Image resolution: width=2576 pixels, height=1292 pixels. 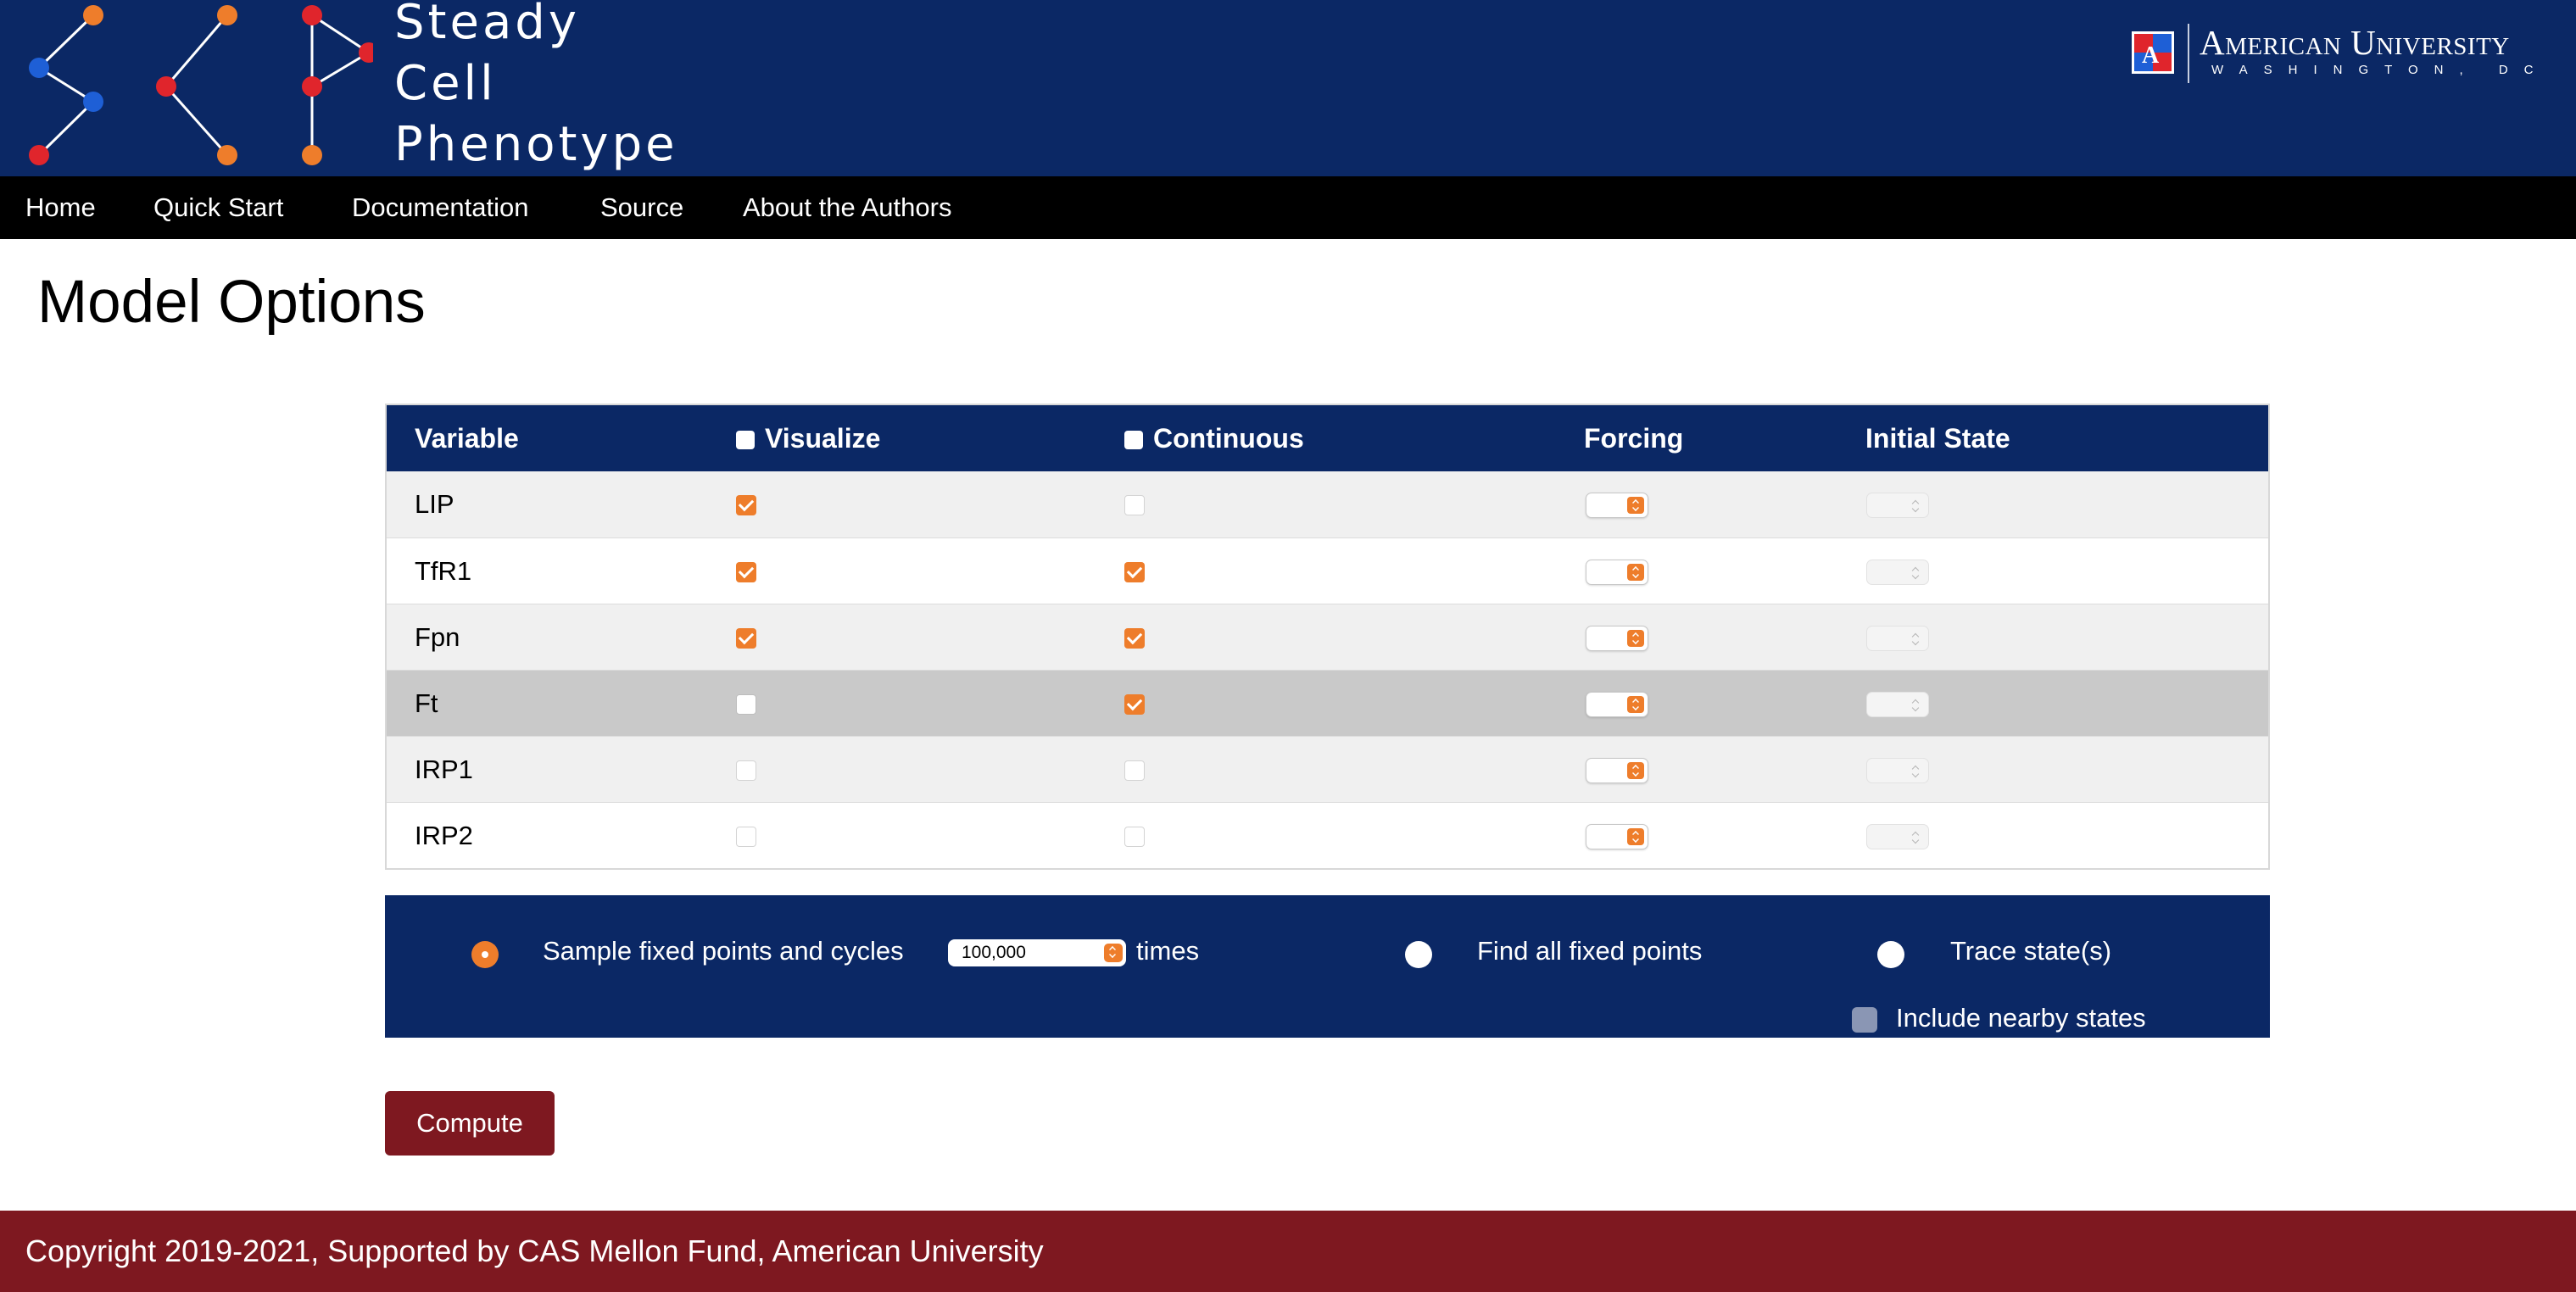 I want to click on sample-radio, so click(x=485, y=955).